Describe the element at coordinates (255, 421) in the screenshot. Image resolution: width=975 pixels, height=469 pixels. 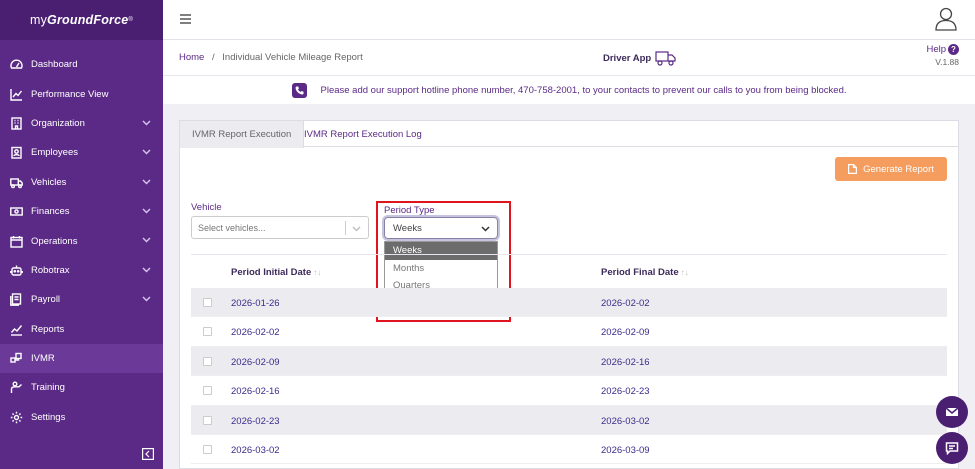
I see `period-initial-date: 2026-02-23` at that location.